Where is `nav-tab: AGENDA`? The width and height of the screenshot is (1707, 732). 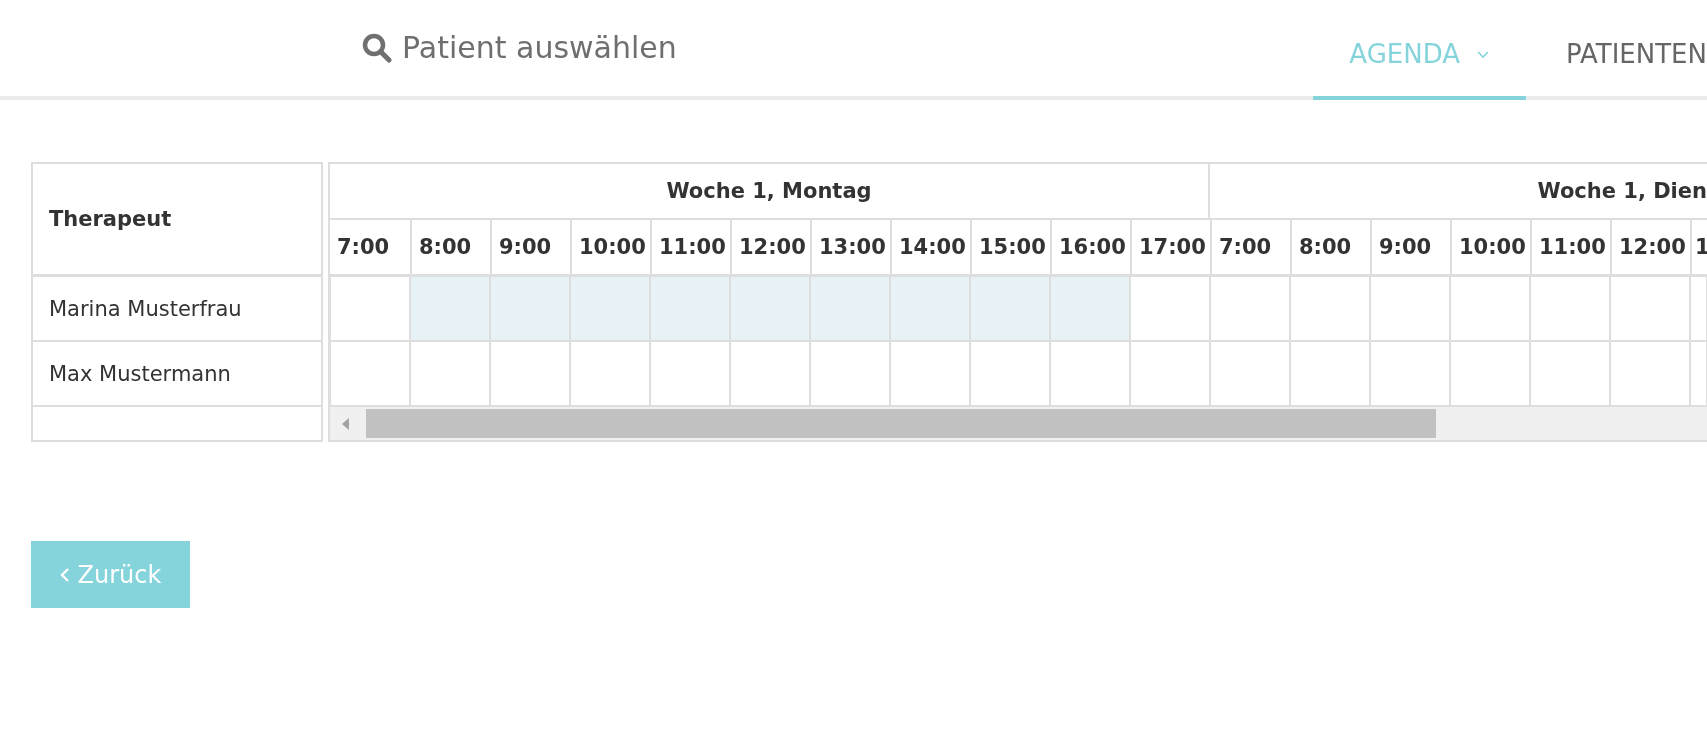
nav-tab: AGENDA is located at coordinates (1420, 50).